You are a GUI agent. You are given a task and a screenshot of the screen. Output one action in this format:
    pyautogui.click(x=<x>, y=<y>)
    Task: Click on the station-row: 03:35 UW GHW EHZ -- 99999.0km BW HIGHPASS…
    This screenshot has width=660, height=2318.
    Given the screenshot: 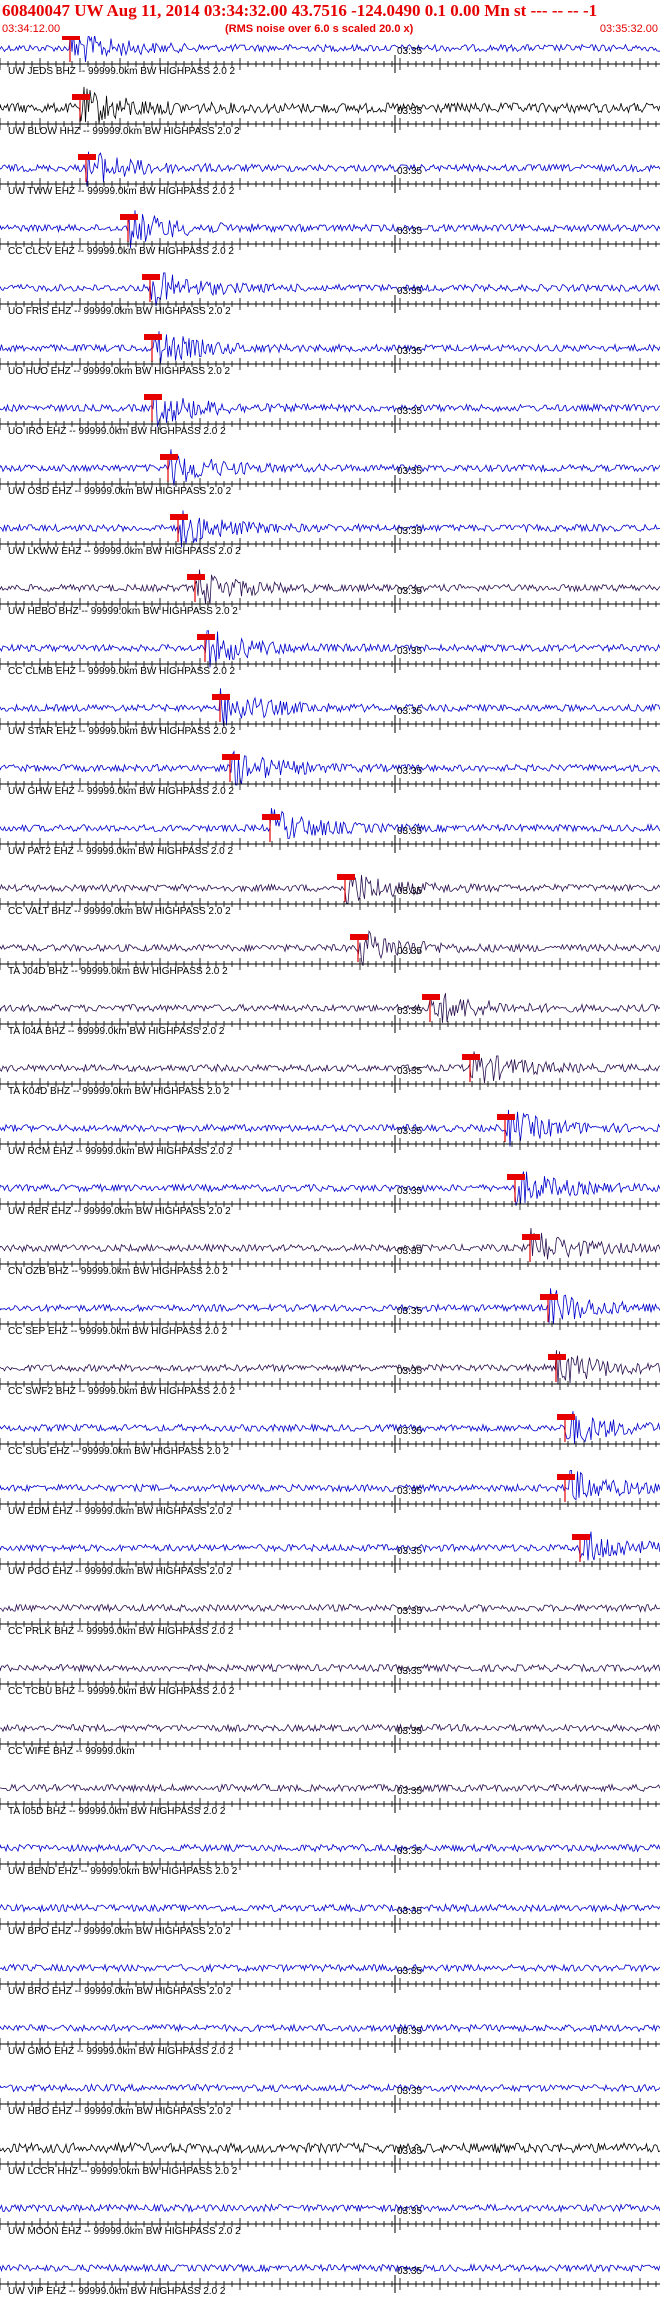 What is the action you would take?
    pyautogui.click(x=330, y=773)
    